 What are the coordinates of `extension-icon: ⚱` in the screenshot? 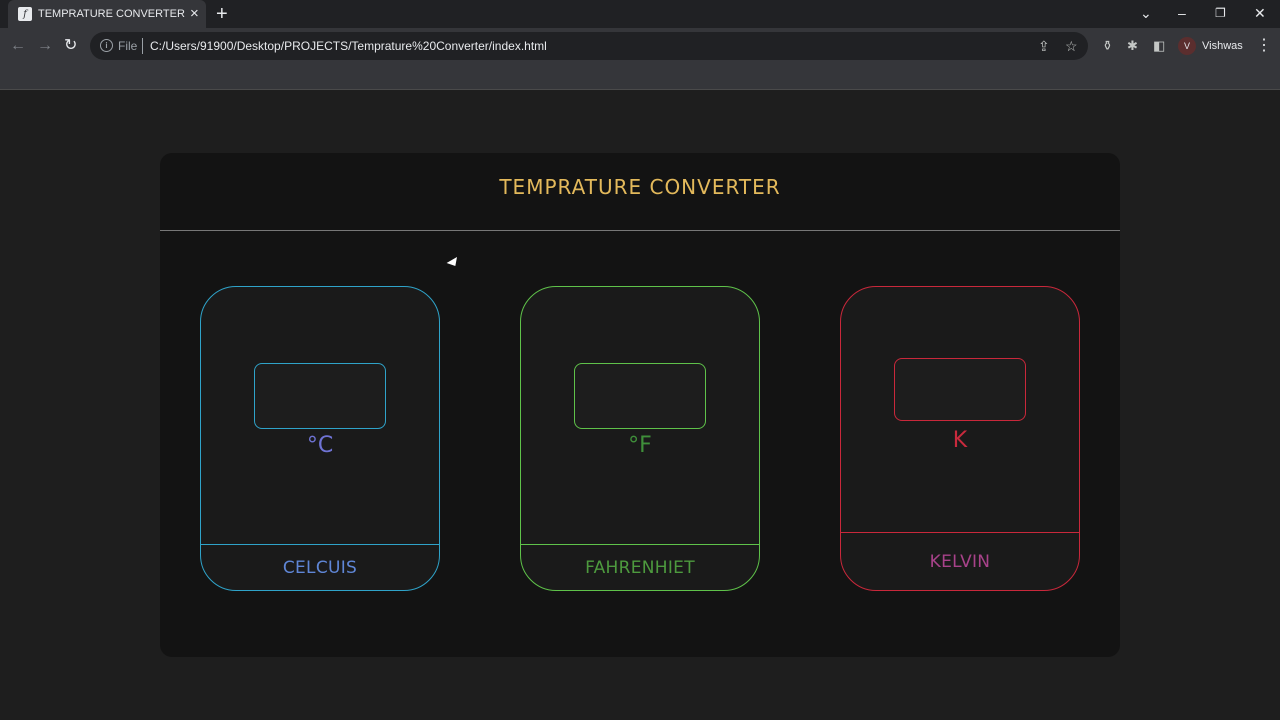 It's located at (1107, 46).